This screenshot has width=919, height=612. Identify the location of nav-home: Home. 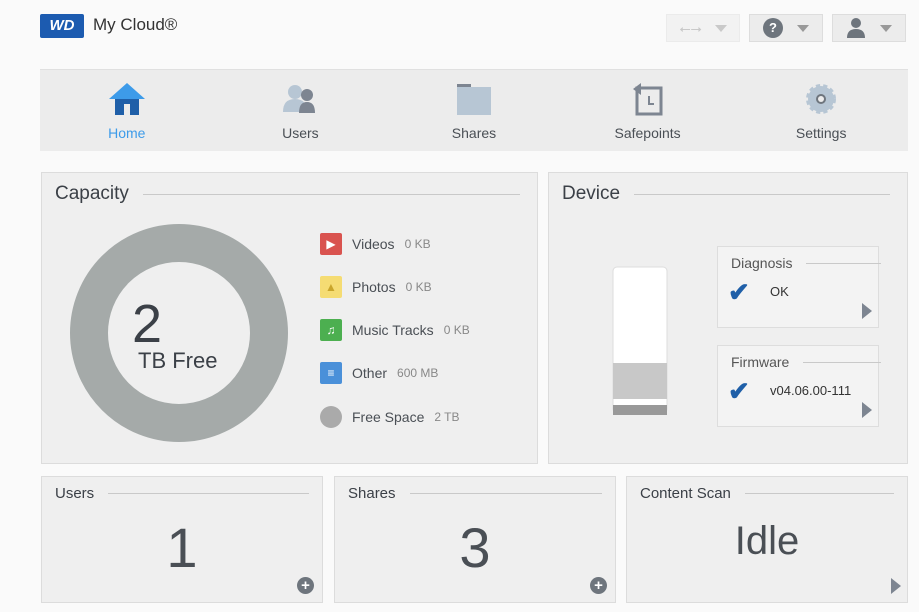
(127, 110).